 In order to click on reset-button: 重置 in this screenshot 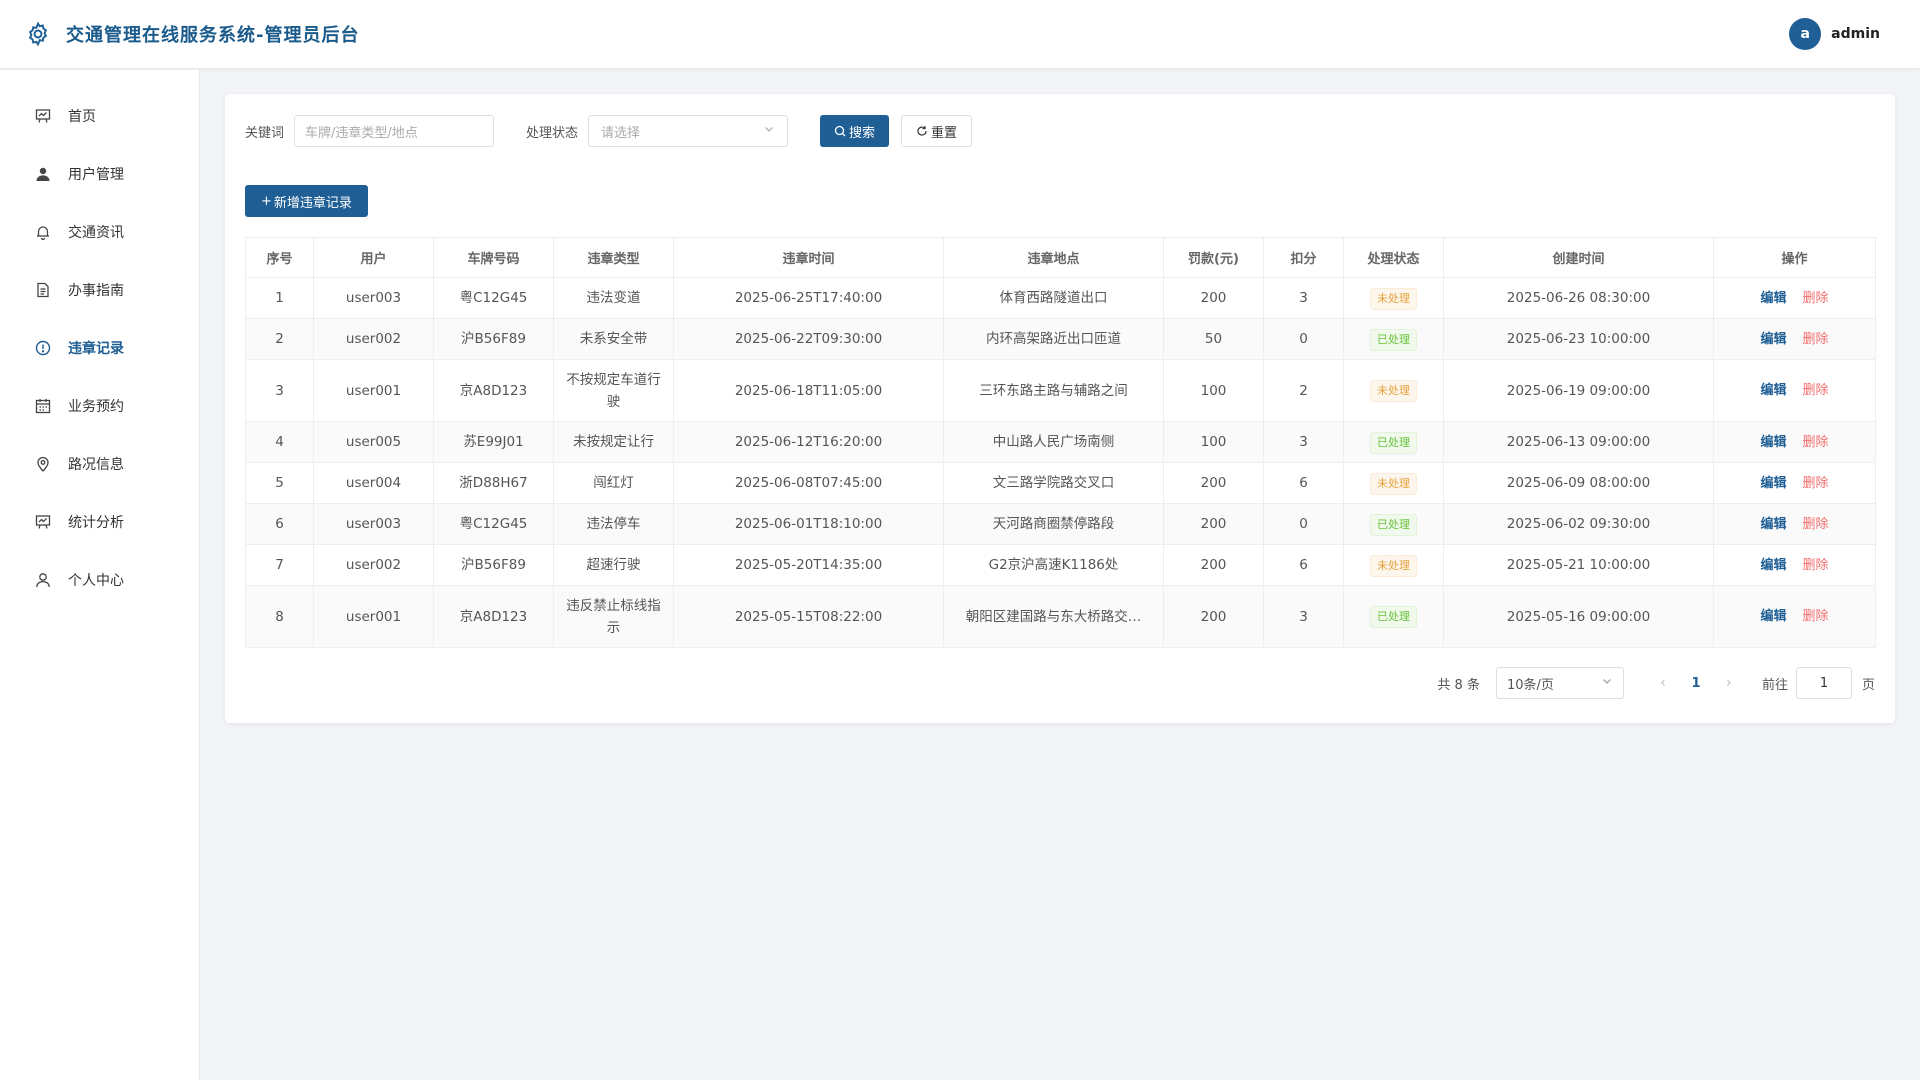, I will do `click(937, 131)`.